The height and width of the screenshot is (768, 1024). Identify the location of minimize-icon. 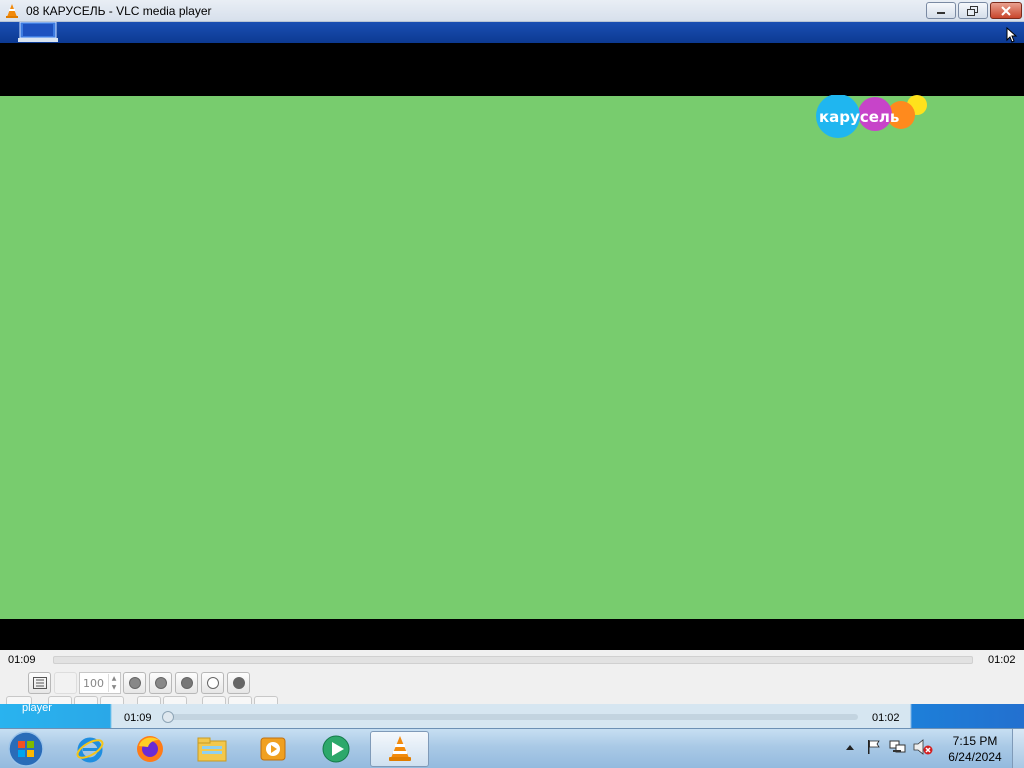
(941, 12).